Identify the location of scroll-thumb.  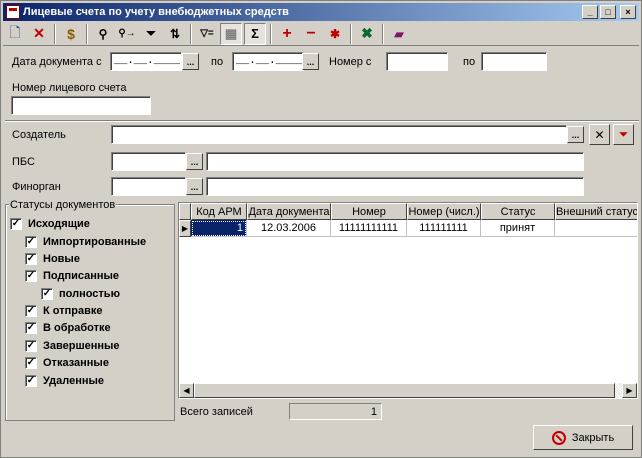
(404, 390).